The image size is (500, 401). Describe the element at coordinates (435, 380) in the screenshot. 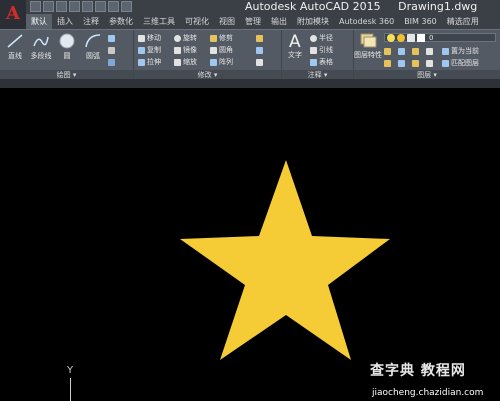

I see `watermark: 查字典 教程网 jiaocheng.chazidian.com` at that location.